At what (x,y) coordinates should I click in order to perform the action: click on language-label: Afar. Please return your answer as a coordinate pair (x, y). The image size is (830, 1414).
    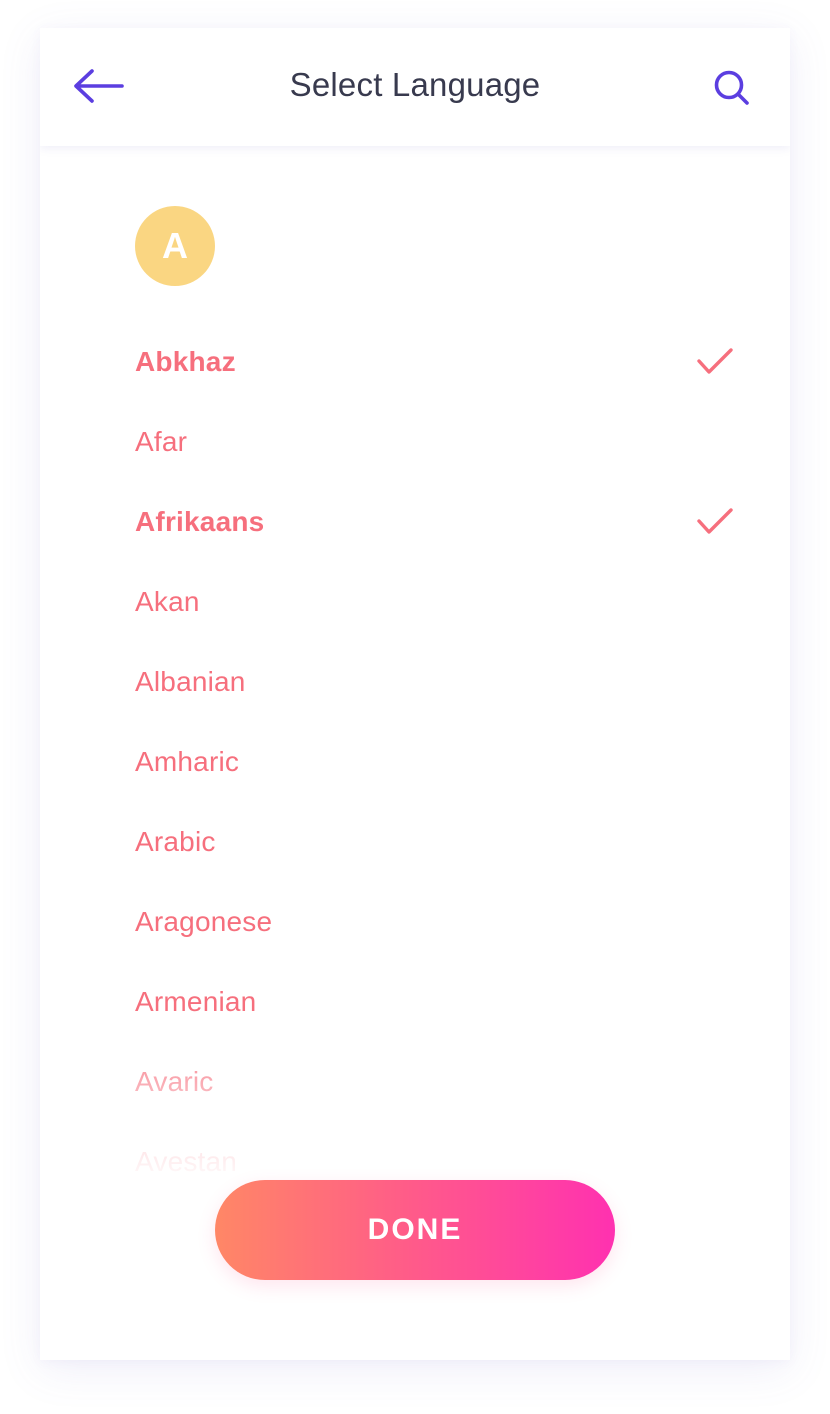
    Looking at the image, I should click on (161, 441).